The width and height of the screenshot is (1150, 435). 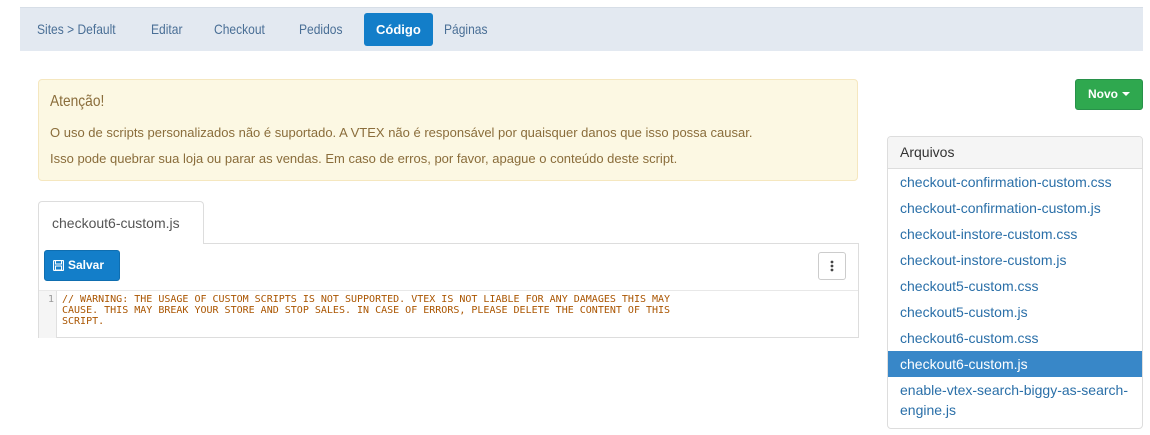 What do you see at coordinates (121, 222) in the screenshot?
I see `tab-file-checkout6-custom-js: checkout6-custom.js` at bounding box center [121, 222].